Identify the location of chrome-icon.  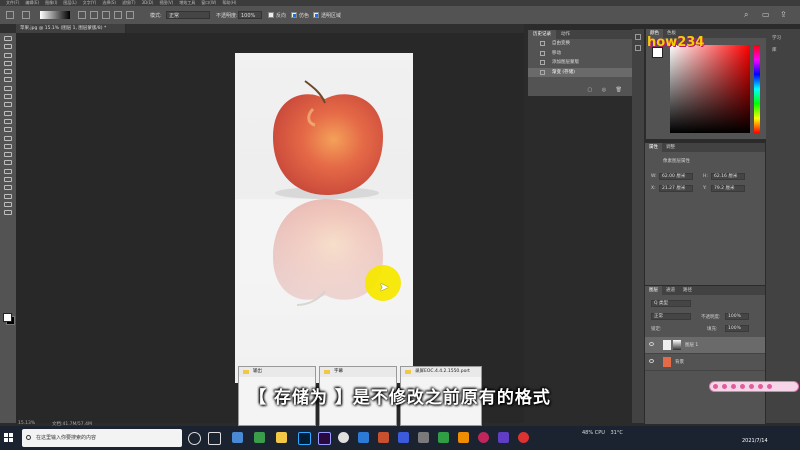
(343, 437).